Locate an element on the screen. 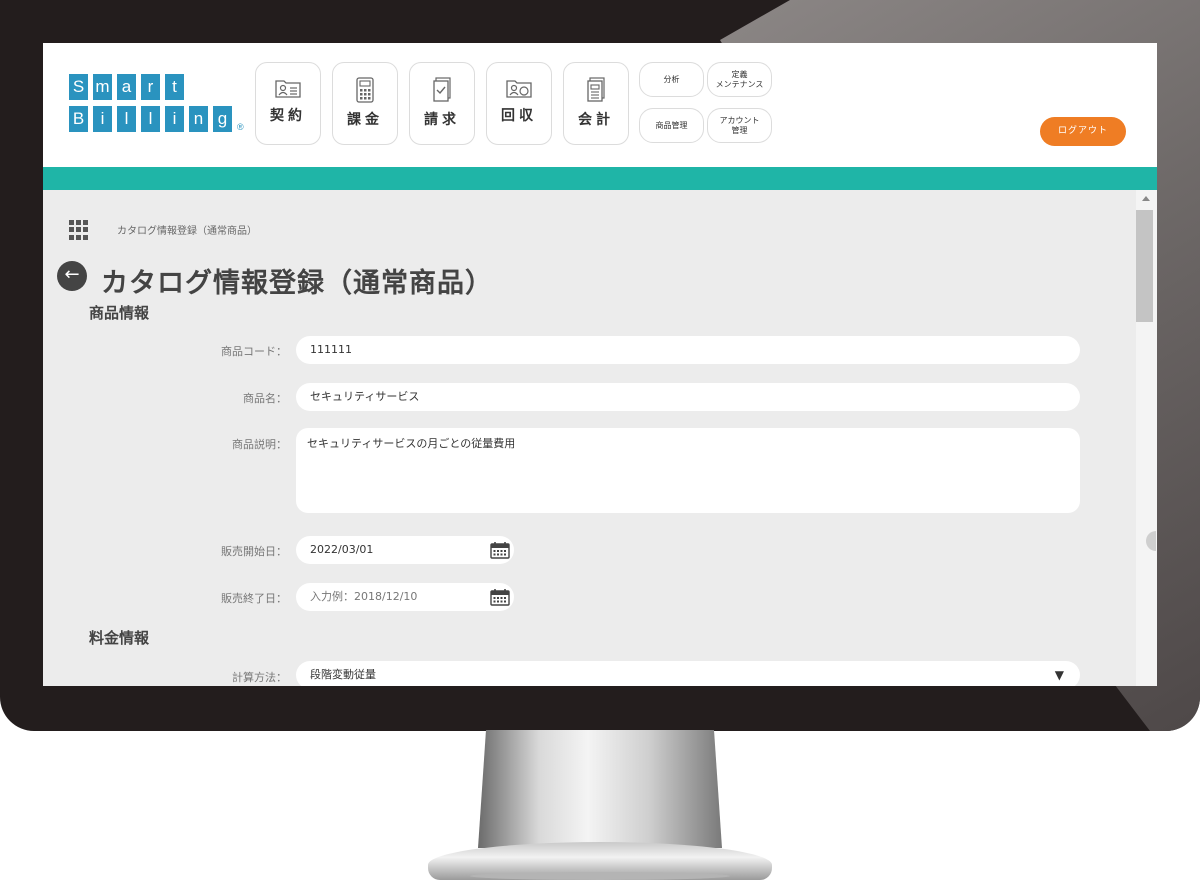 This screenshot has height=880, width=1200. logo-letter: n is located at coordinates (198, 119).